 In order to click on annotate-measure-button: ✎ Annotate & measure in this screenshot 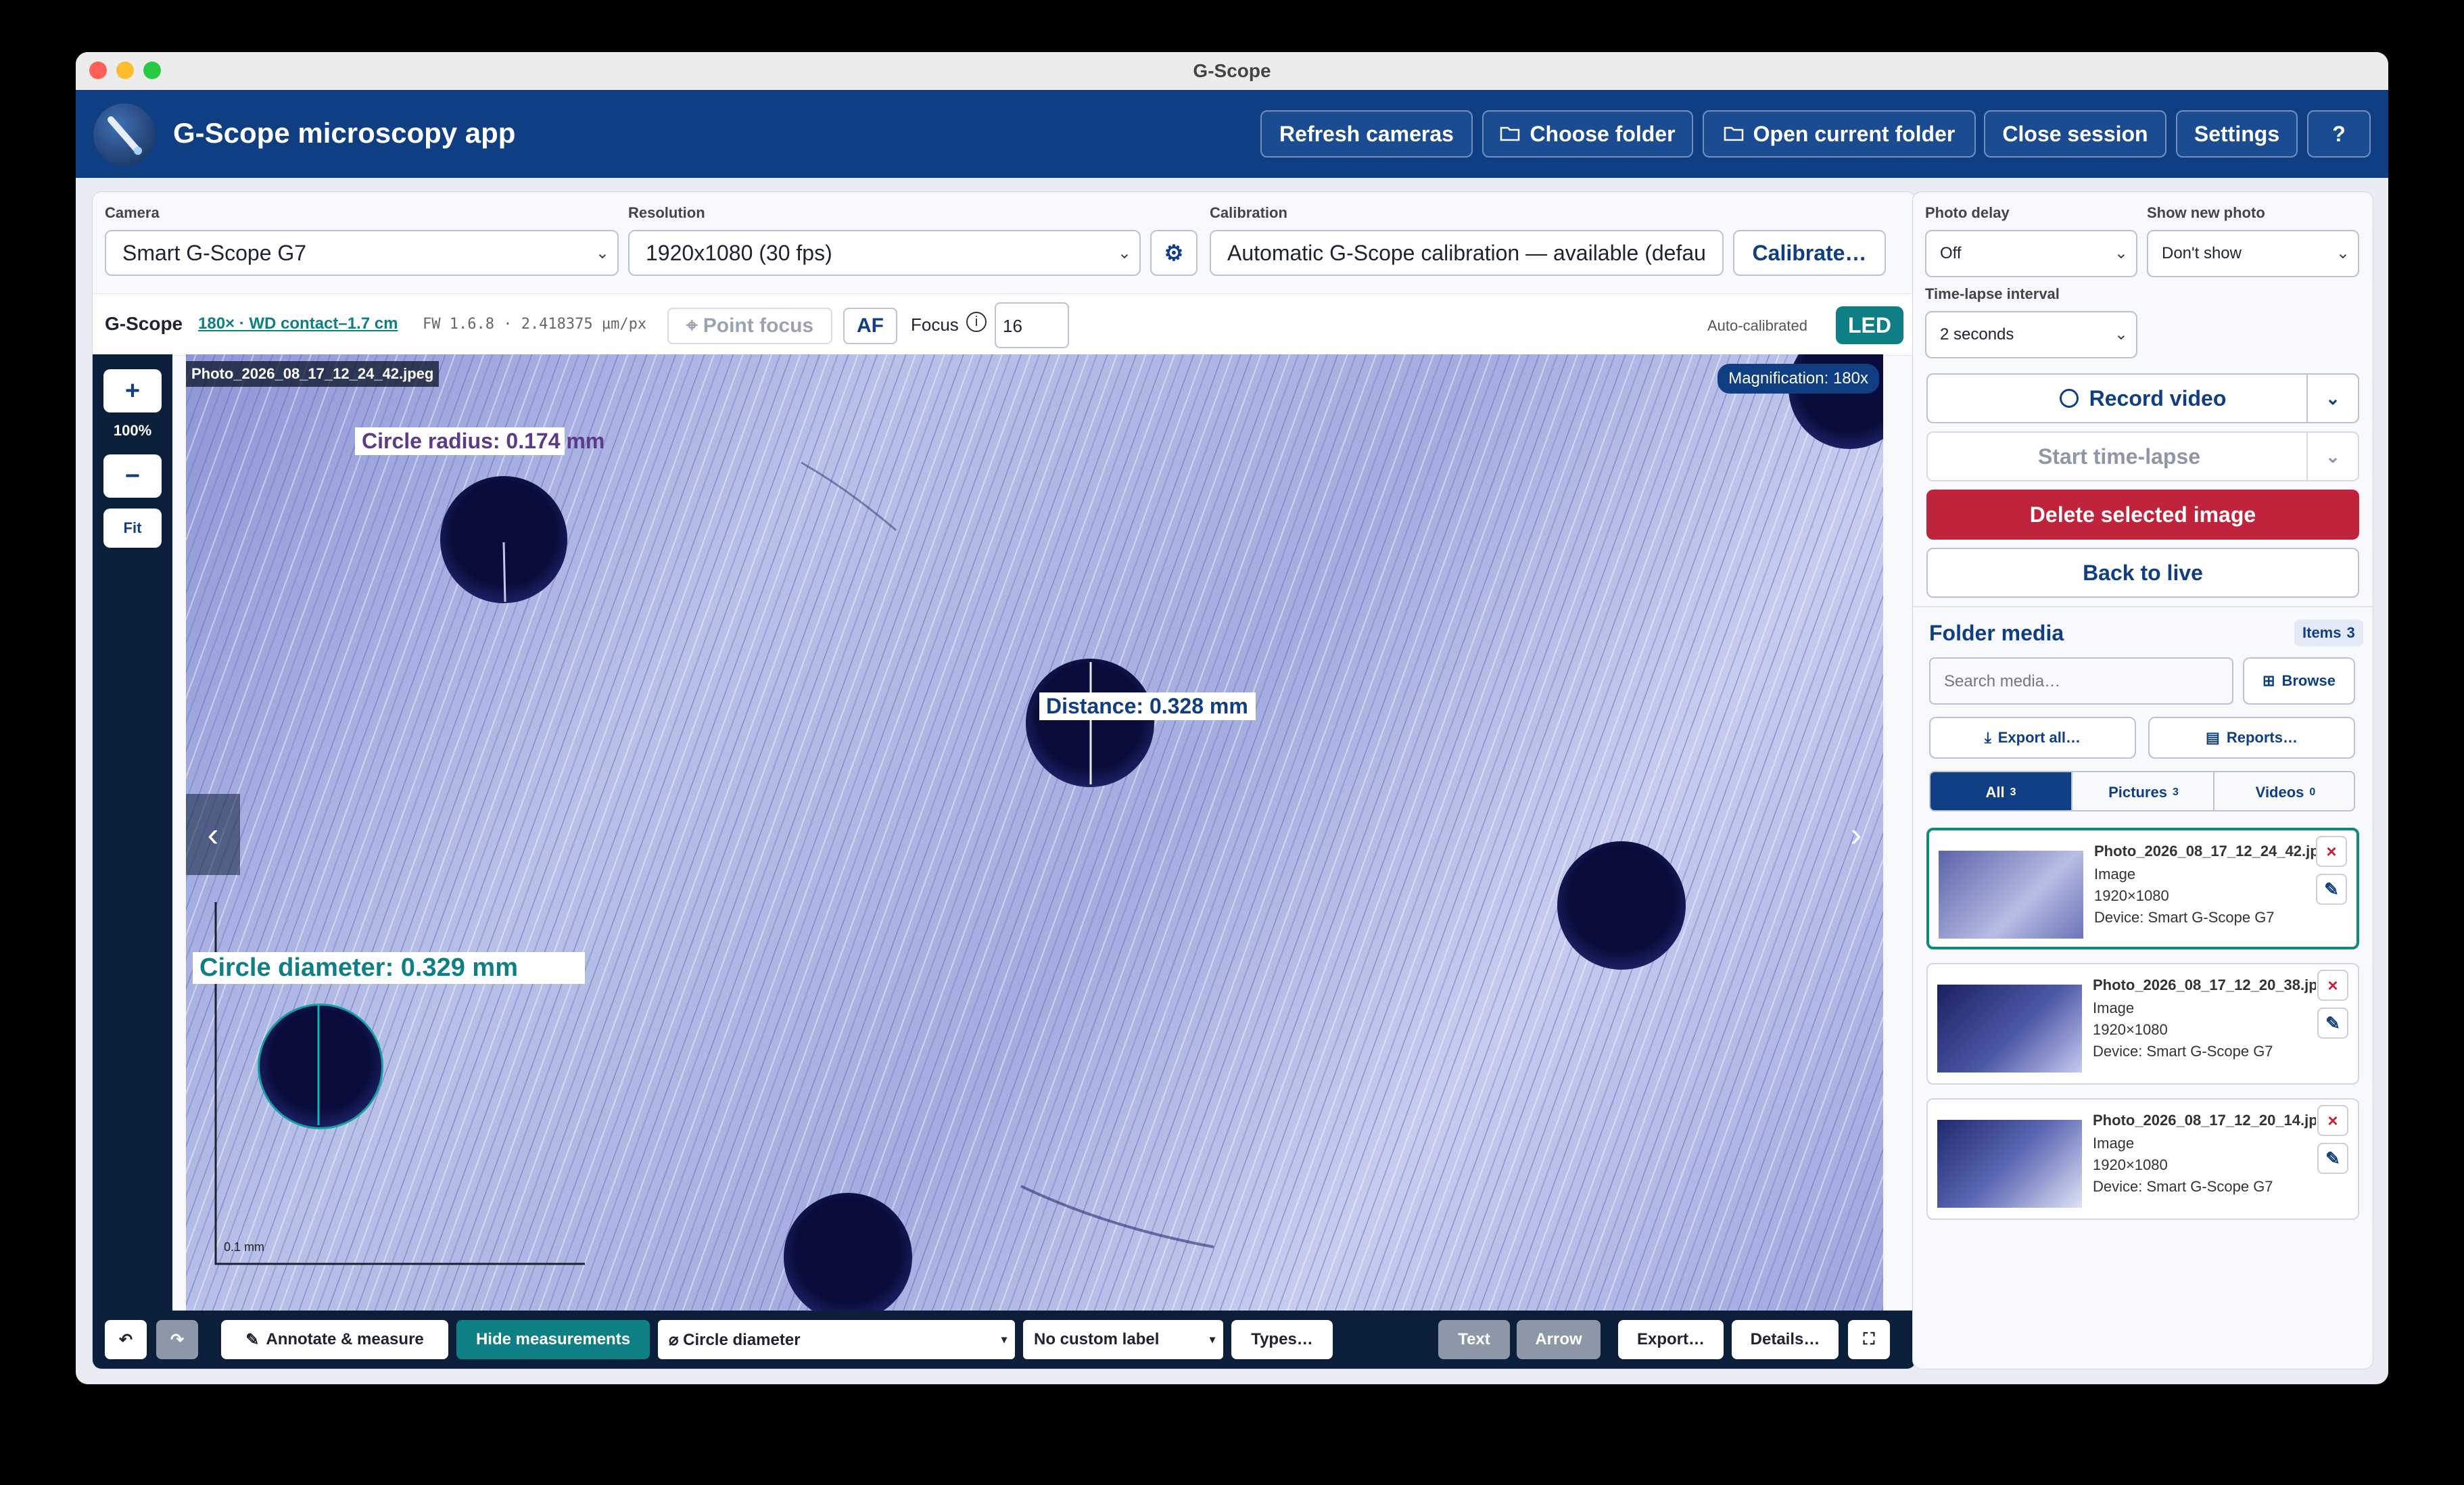, I will do `click(334, 1339)`.